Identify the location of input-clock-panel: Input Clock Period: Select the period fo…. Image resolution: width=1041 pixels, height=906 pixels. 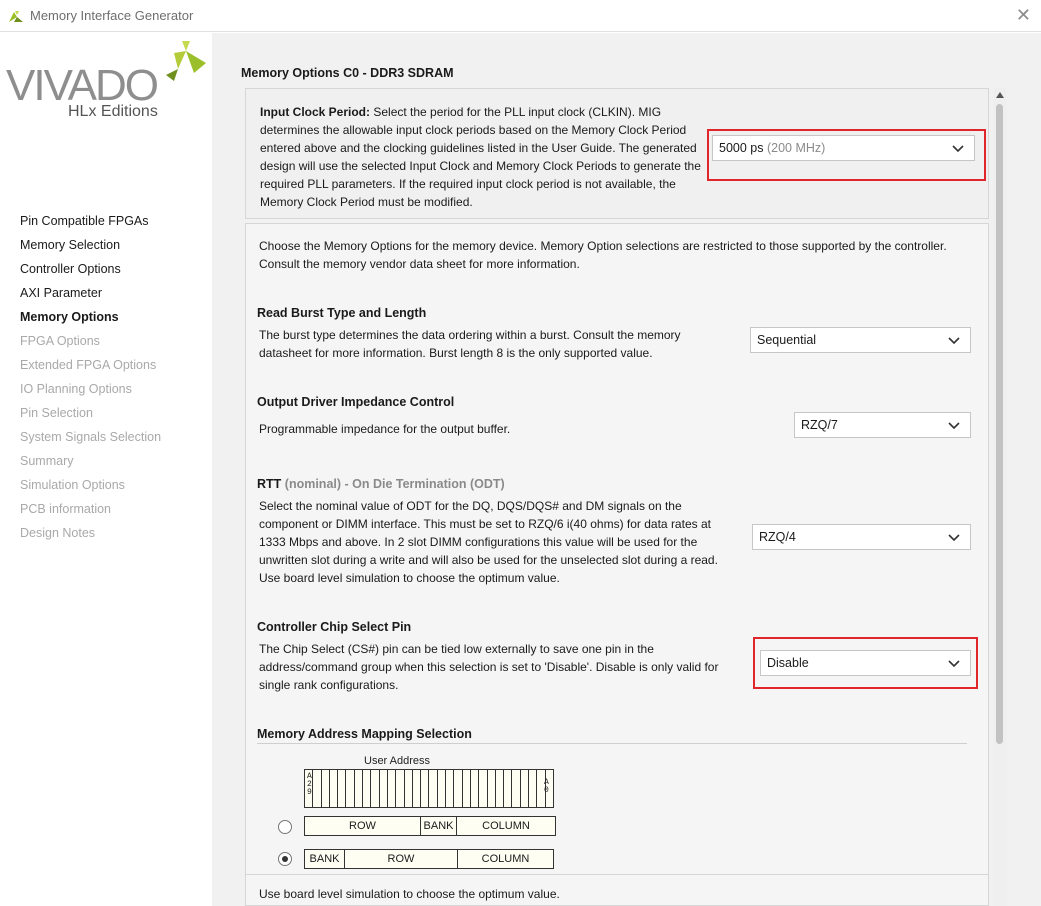
(617, 153).